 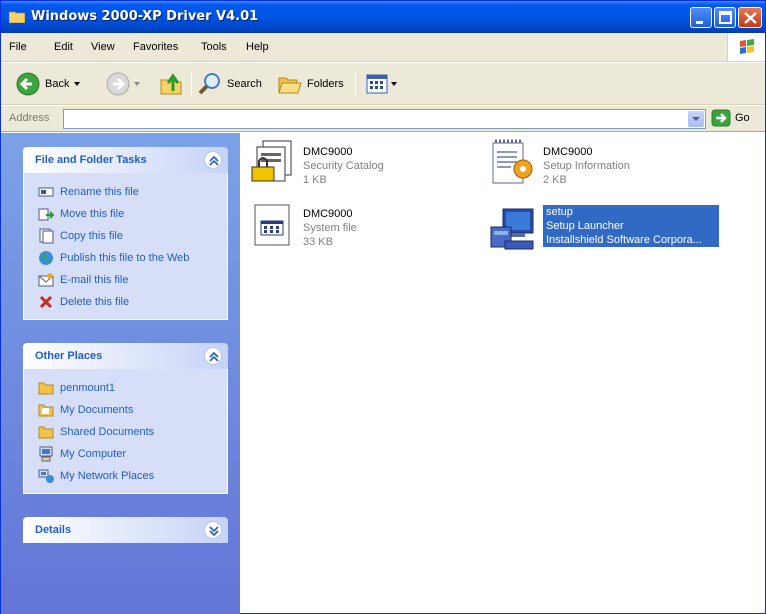 What do you see at coordinates (325, 84) in the screenshot?
I see `folders-label: Folders` at bounding box center [325, 84].